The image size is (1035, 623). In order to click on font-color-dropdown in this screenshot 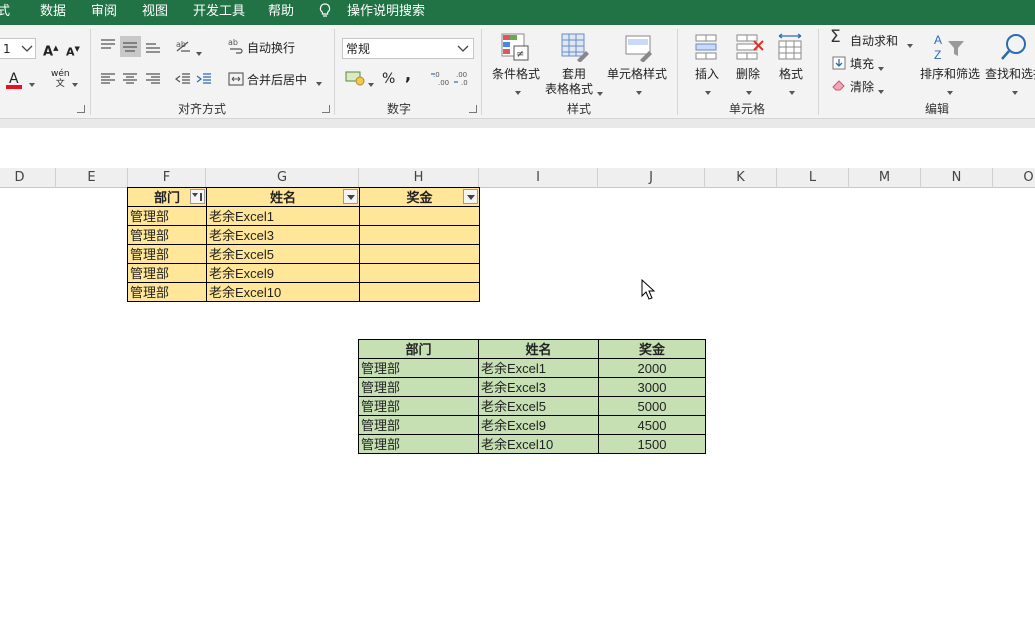, I will do `click(32, 84)`.